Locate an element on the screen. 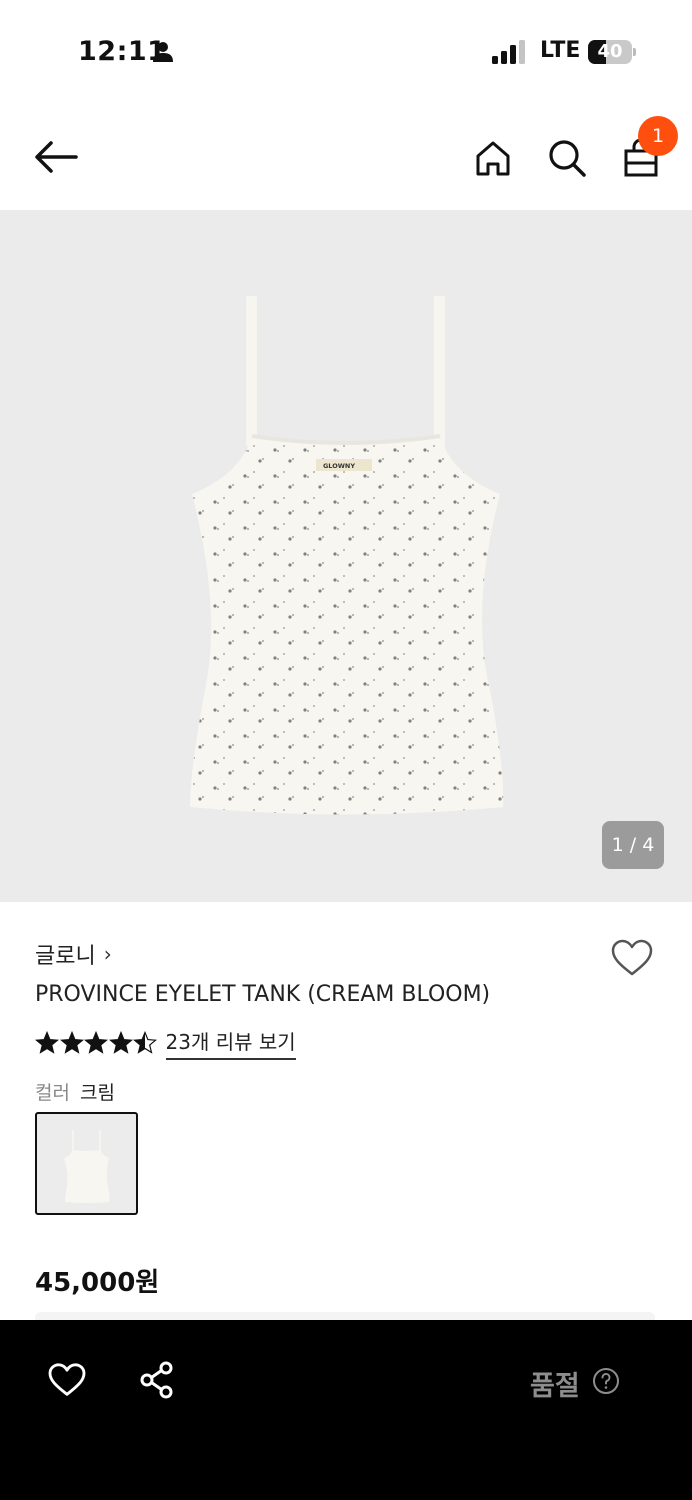  brand-link: 글로니 › is located at coordinates (73, 954).